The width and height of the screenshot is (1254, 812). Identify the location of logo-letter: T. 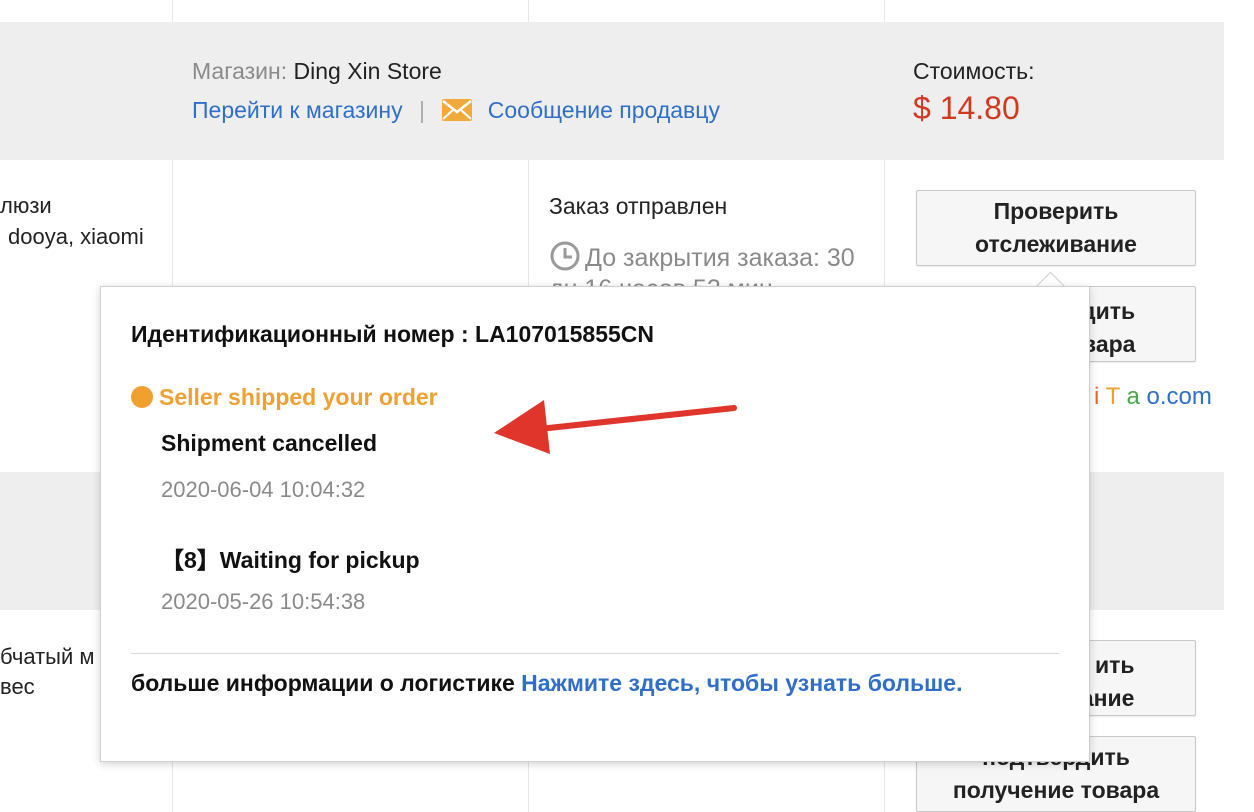
(1112, 396).